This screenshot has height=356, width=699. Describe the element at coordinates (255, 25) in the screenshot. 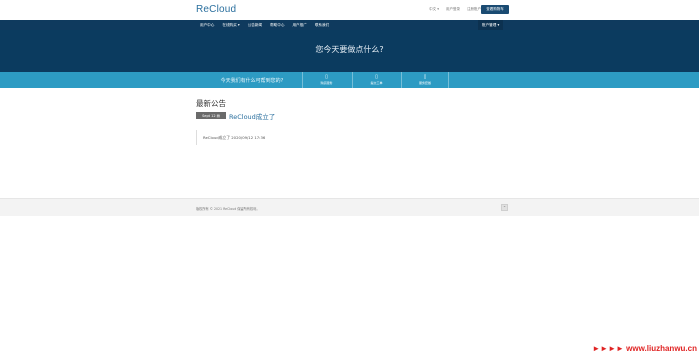

I see `nav-item-announcements: 公告新闻` at that location.